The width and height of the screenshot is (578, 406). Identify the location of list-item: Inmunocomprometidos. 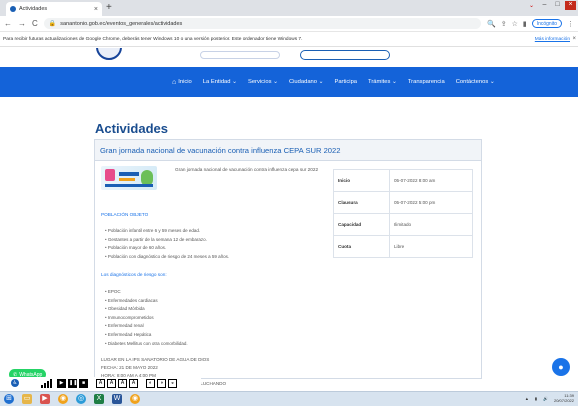
(146, 318).